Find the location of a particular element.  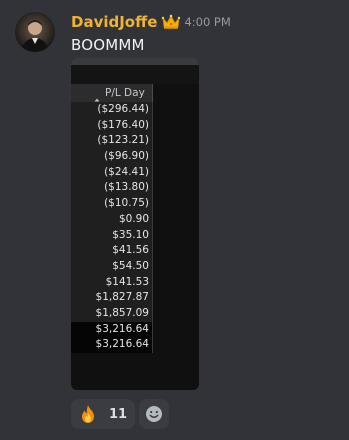

smile-icon is located at coordinates (154, 414).